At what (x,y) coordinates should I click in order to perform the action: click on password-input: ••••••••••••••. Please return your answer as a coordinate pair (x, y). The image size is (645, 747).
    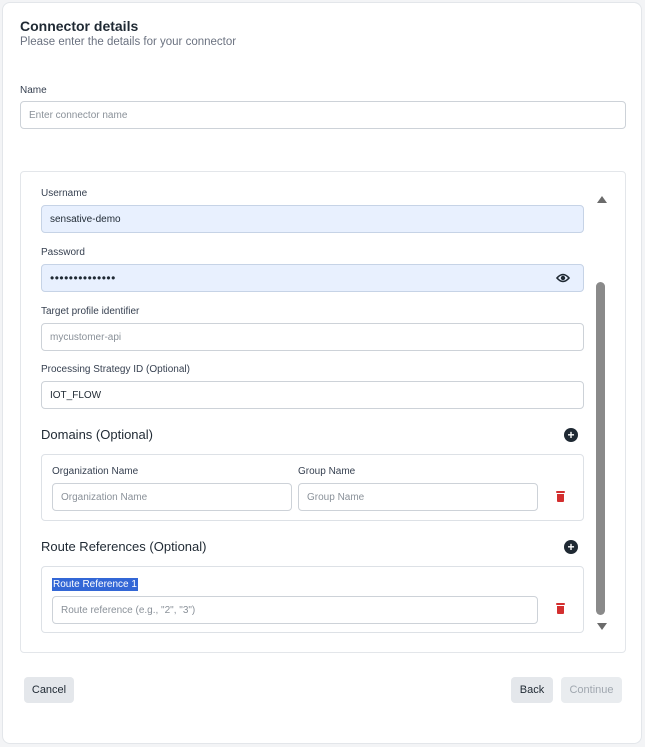
    Looking at the image, I should click on (312, 278).